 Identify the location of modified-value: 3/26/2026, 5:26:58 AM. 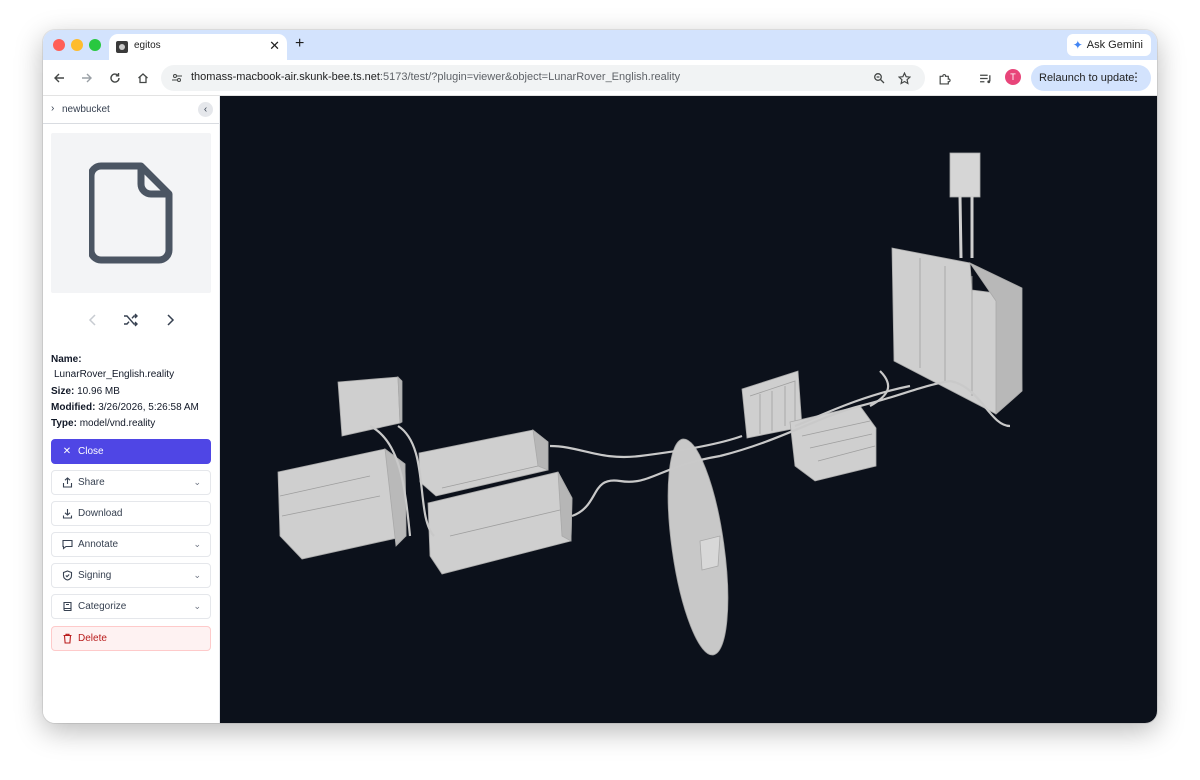
(148, 407).